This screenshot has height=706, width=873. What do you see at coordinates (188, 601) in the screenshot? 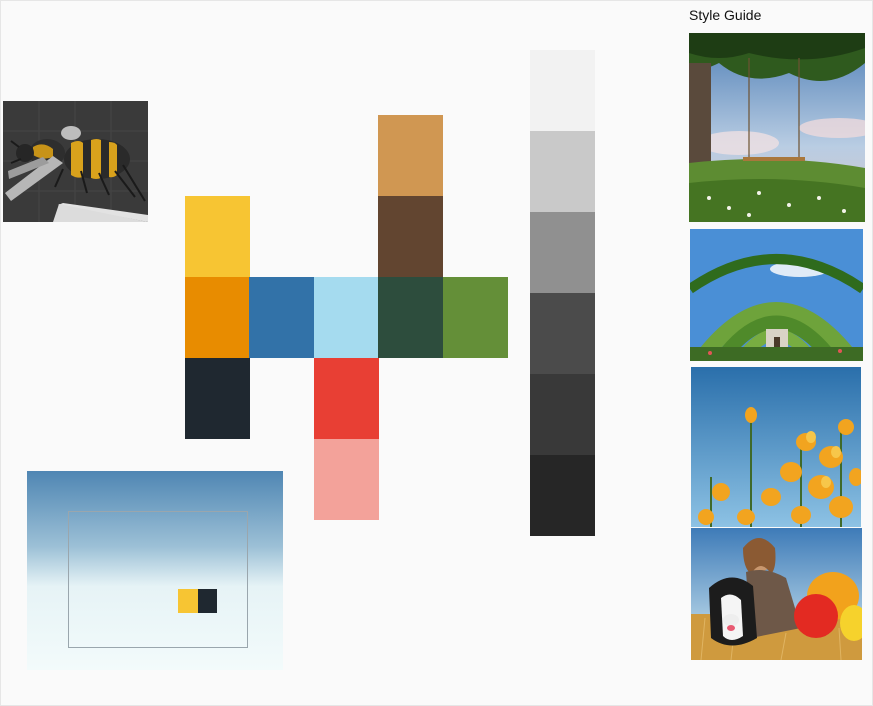
I see `mini-swatch-yellow` at bounding box center [188, 601].